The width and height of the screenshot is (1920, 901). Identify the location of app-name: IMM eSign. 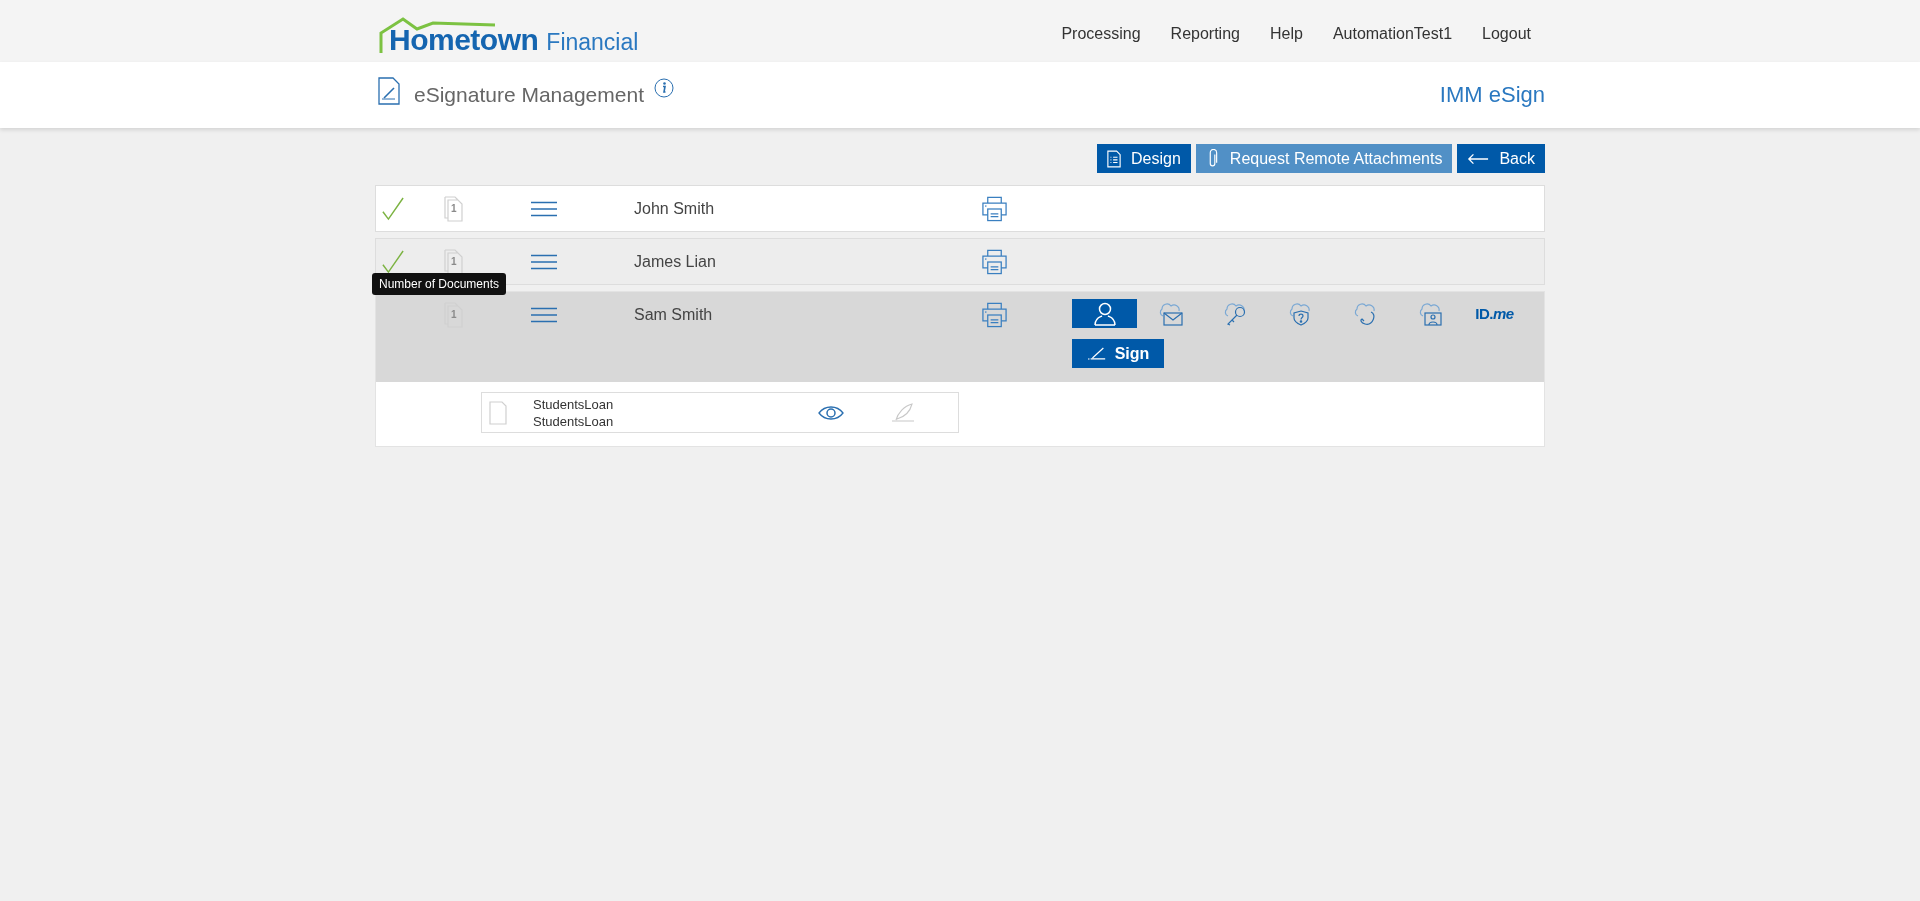
(1492, 95).